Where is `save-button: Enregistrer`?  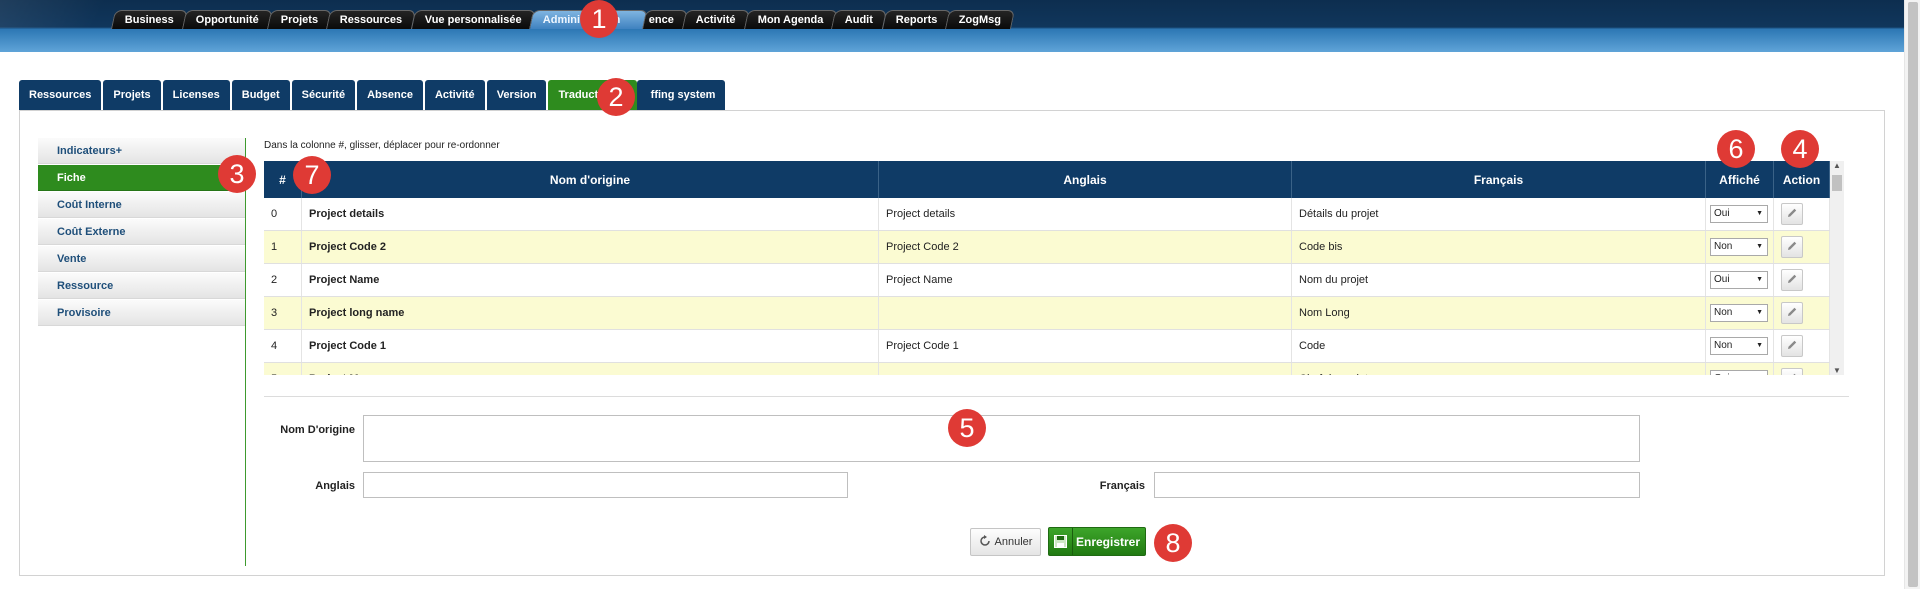
save-button: Enregistrer is located at coordinates (1097, 541).